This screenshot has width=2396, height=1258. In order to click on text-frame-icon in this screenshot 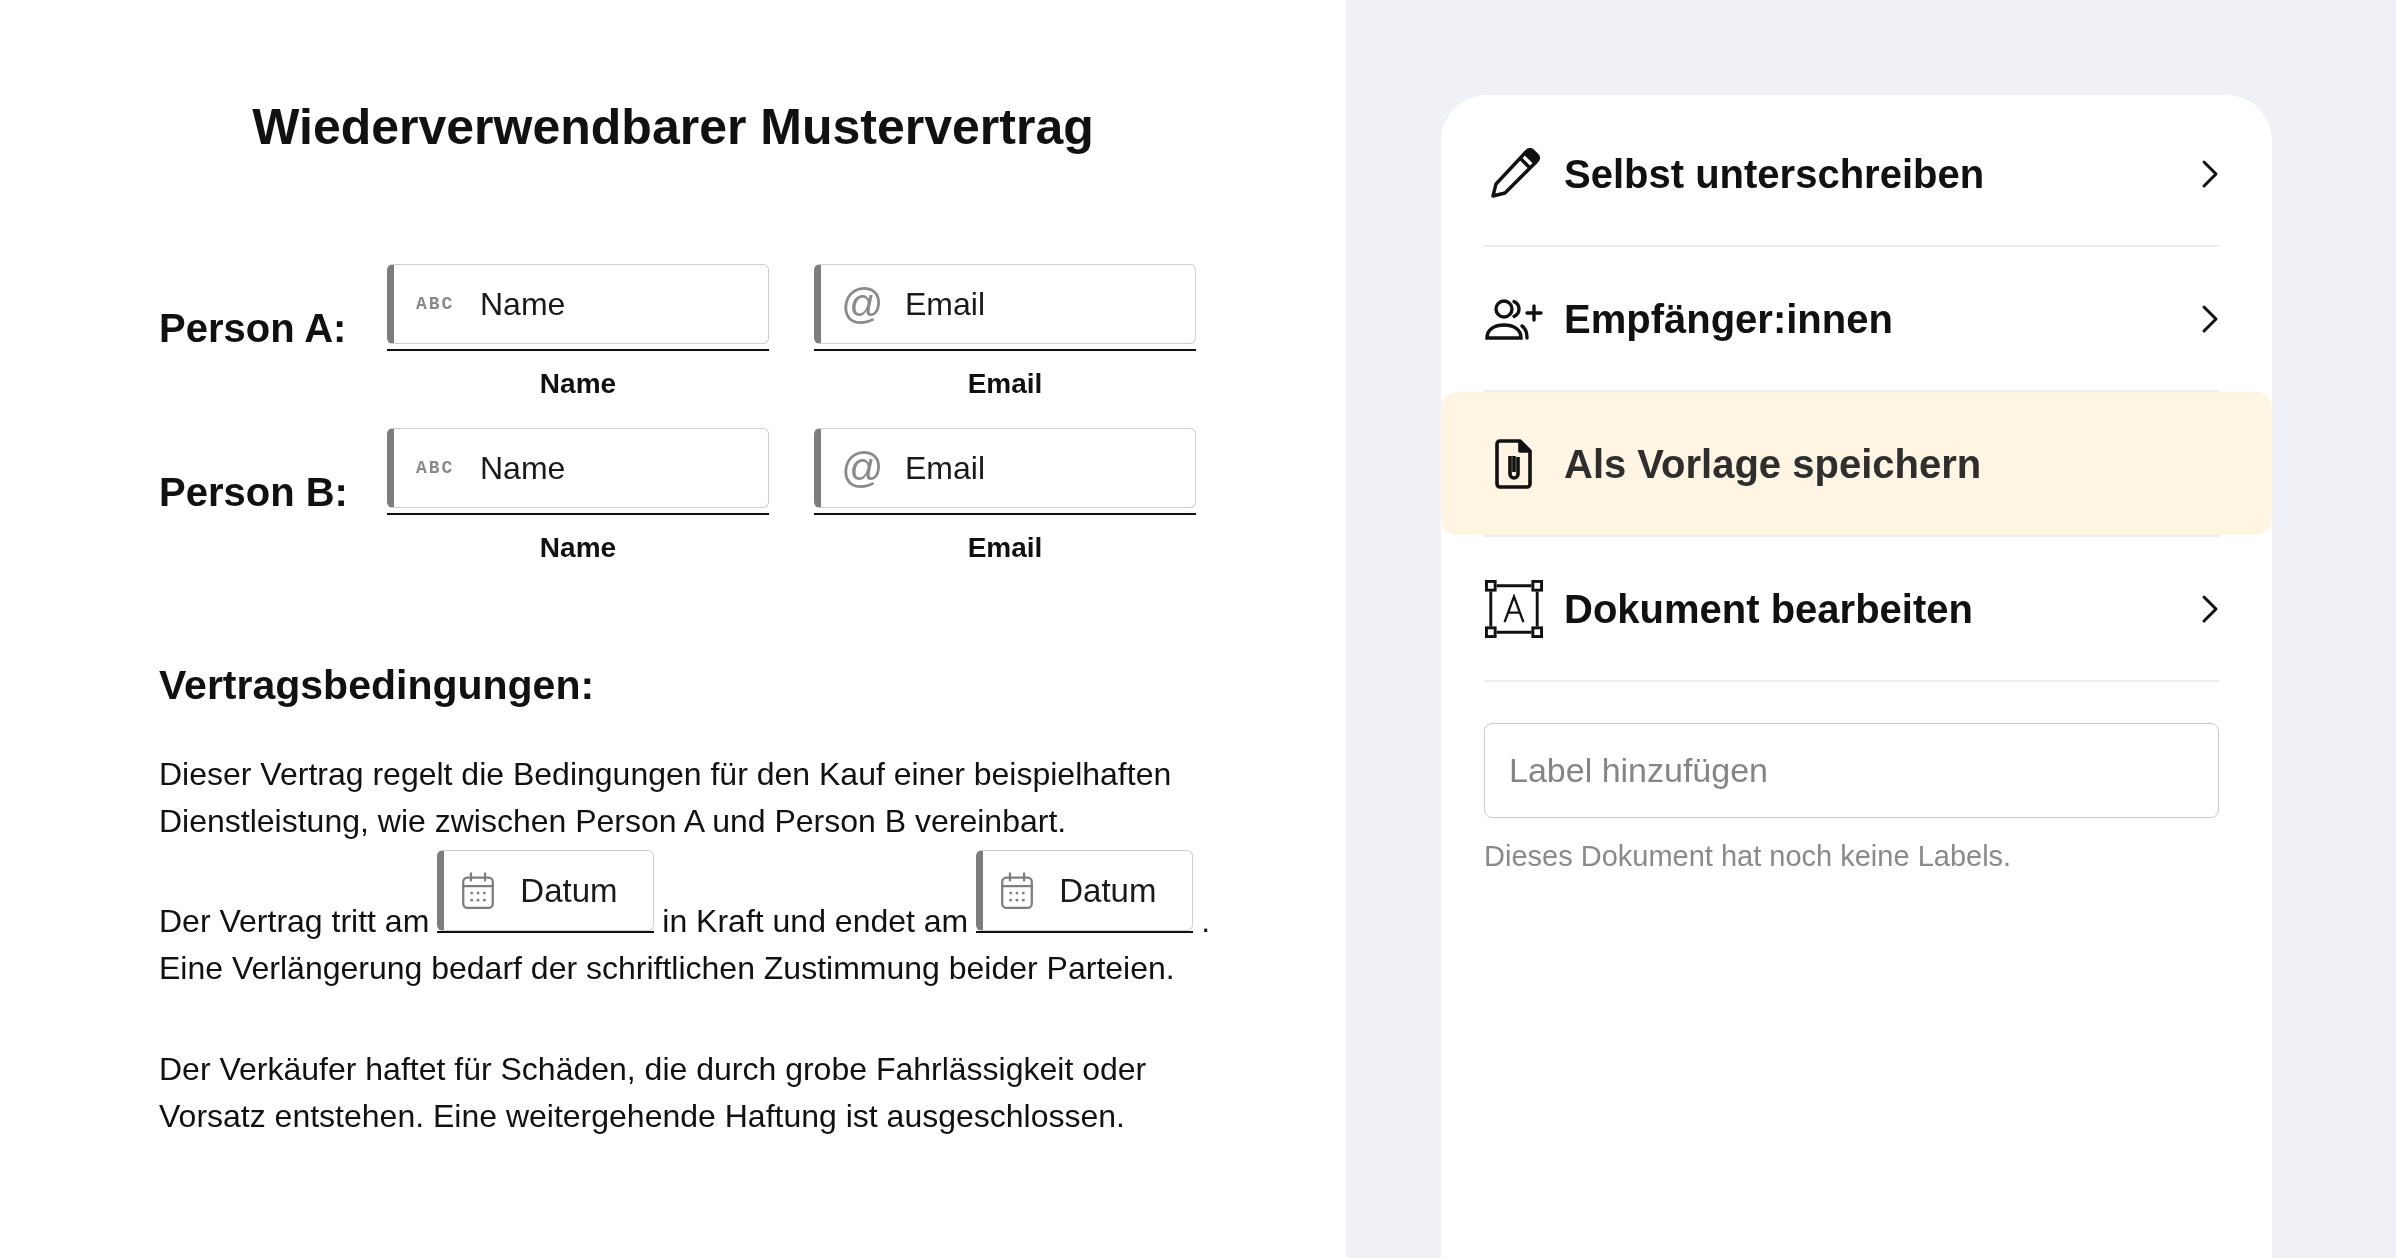, I will do `click(1514, 608)`.